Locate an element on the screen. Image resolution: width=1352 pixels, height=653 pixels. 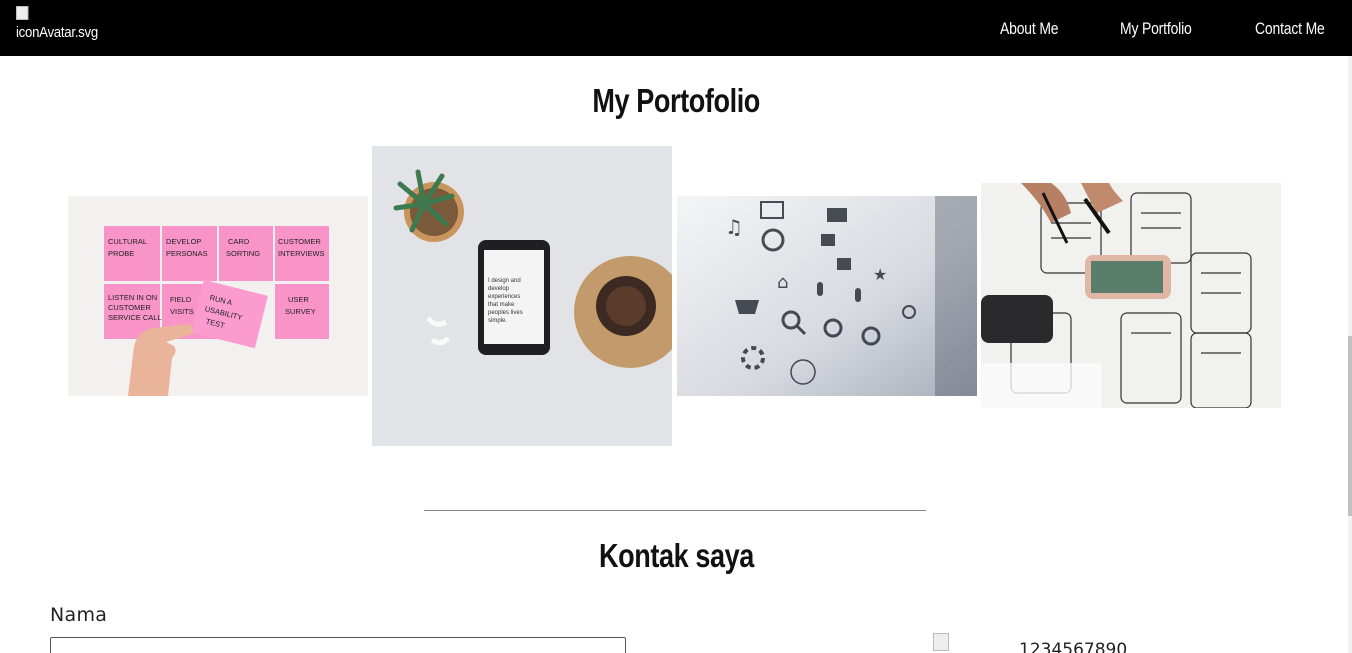
scrollbar-thumb is located at coordinates (1350, 426).